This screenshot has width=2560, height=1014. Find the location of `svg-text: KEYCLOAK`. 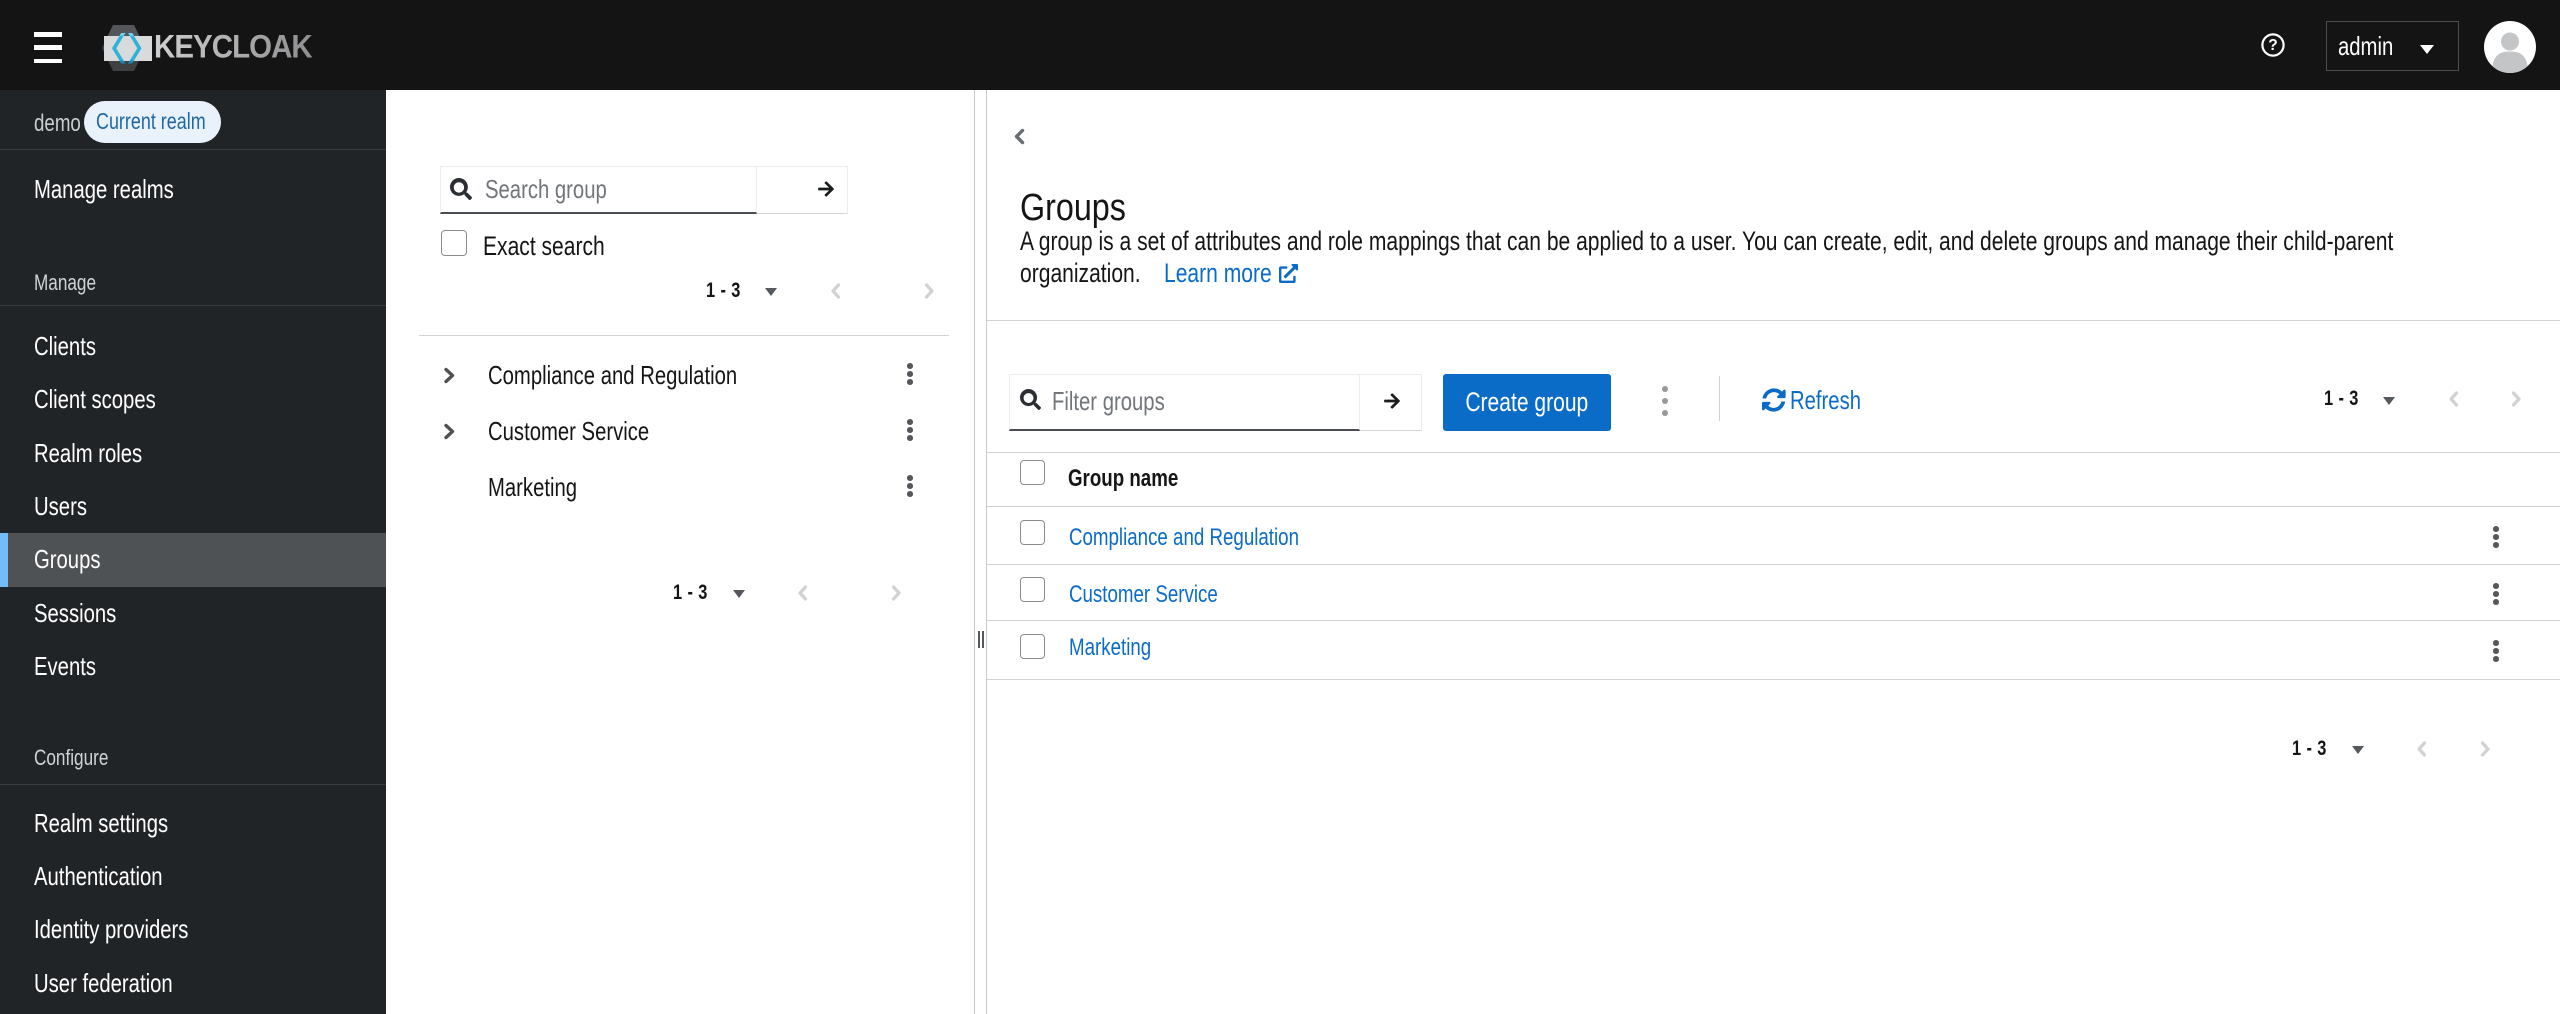

svg-text: KEYCLOAK is located at coordinates (233, 46).